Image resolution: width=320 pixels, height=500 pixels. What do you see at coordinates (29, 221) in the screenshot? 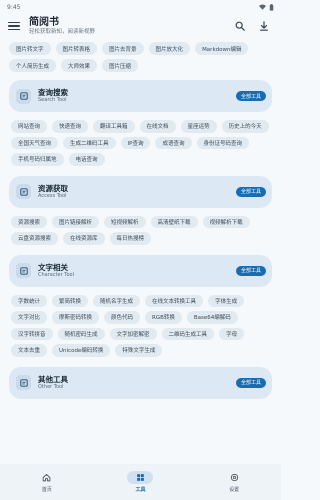
I see `tool-chip: 资源搜索` at bounding box center [29, 221].